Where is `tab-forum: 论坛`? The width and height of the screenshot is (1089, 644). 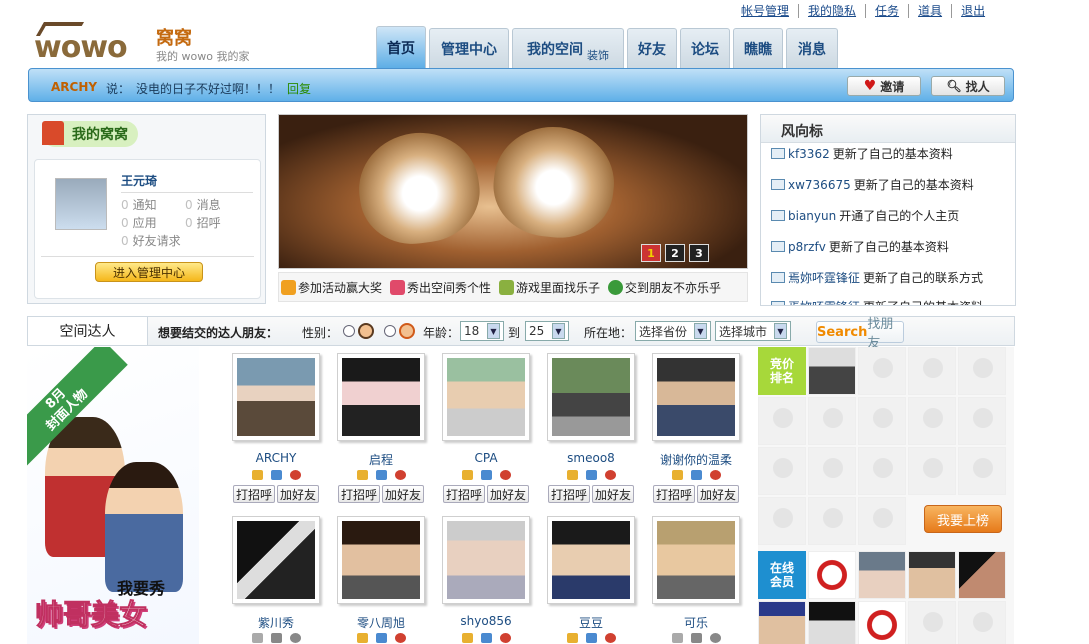
tab-forum: 论坛 is located at coordinates (705, 48).